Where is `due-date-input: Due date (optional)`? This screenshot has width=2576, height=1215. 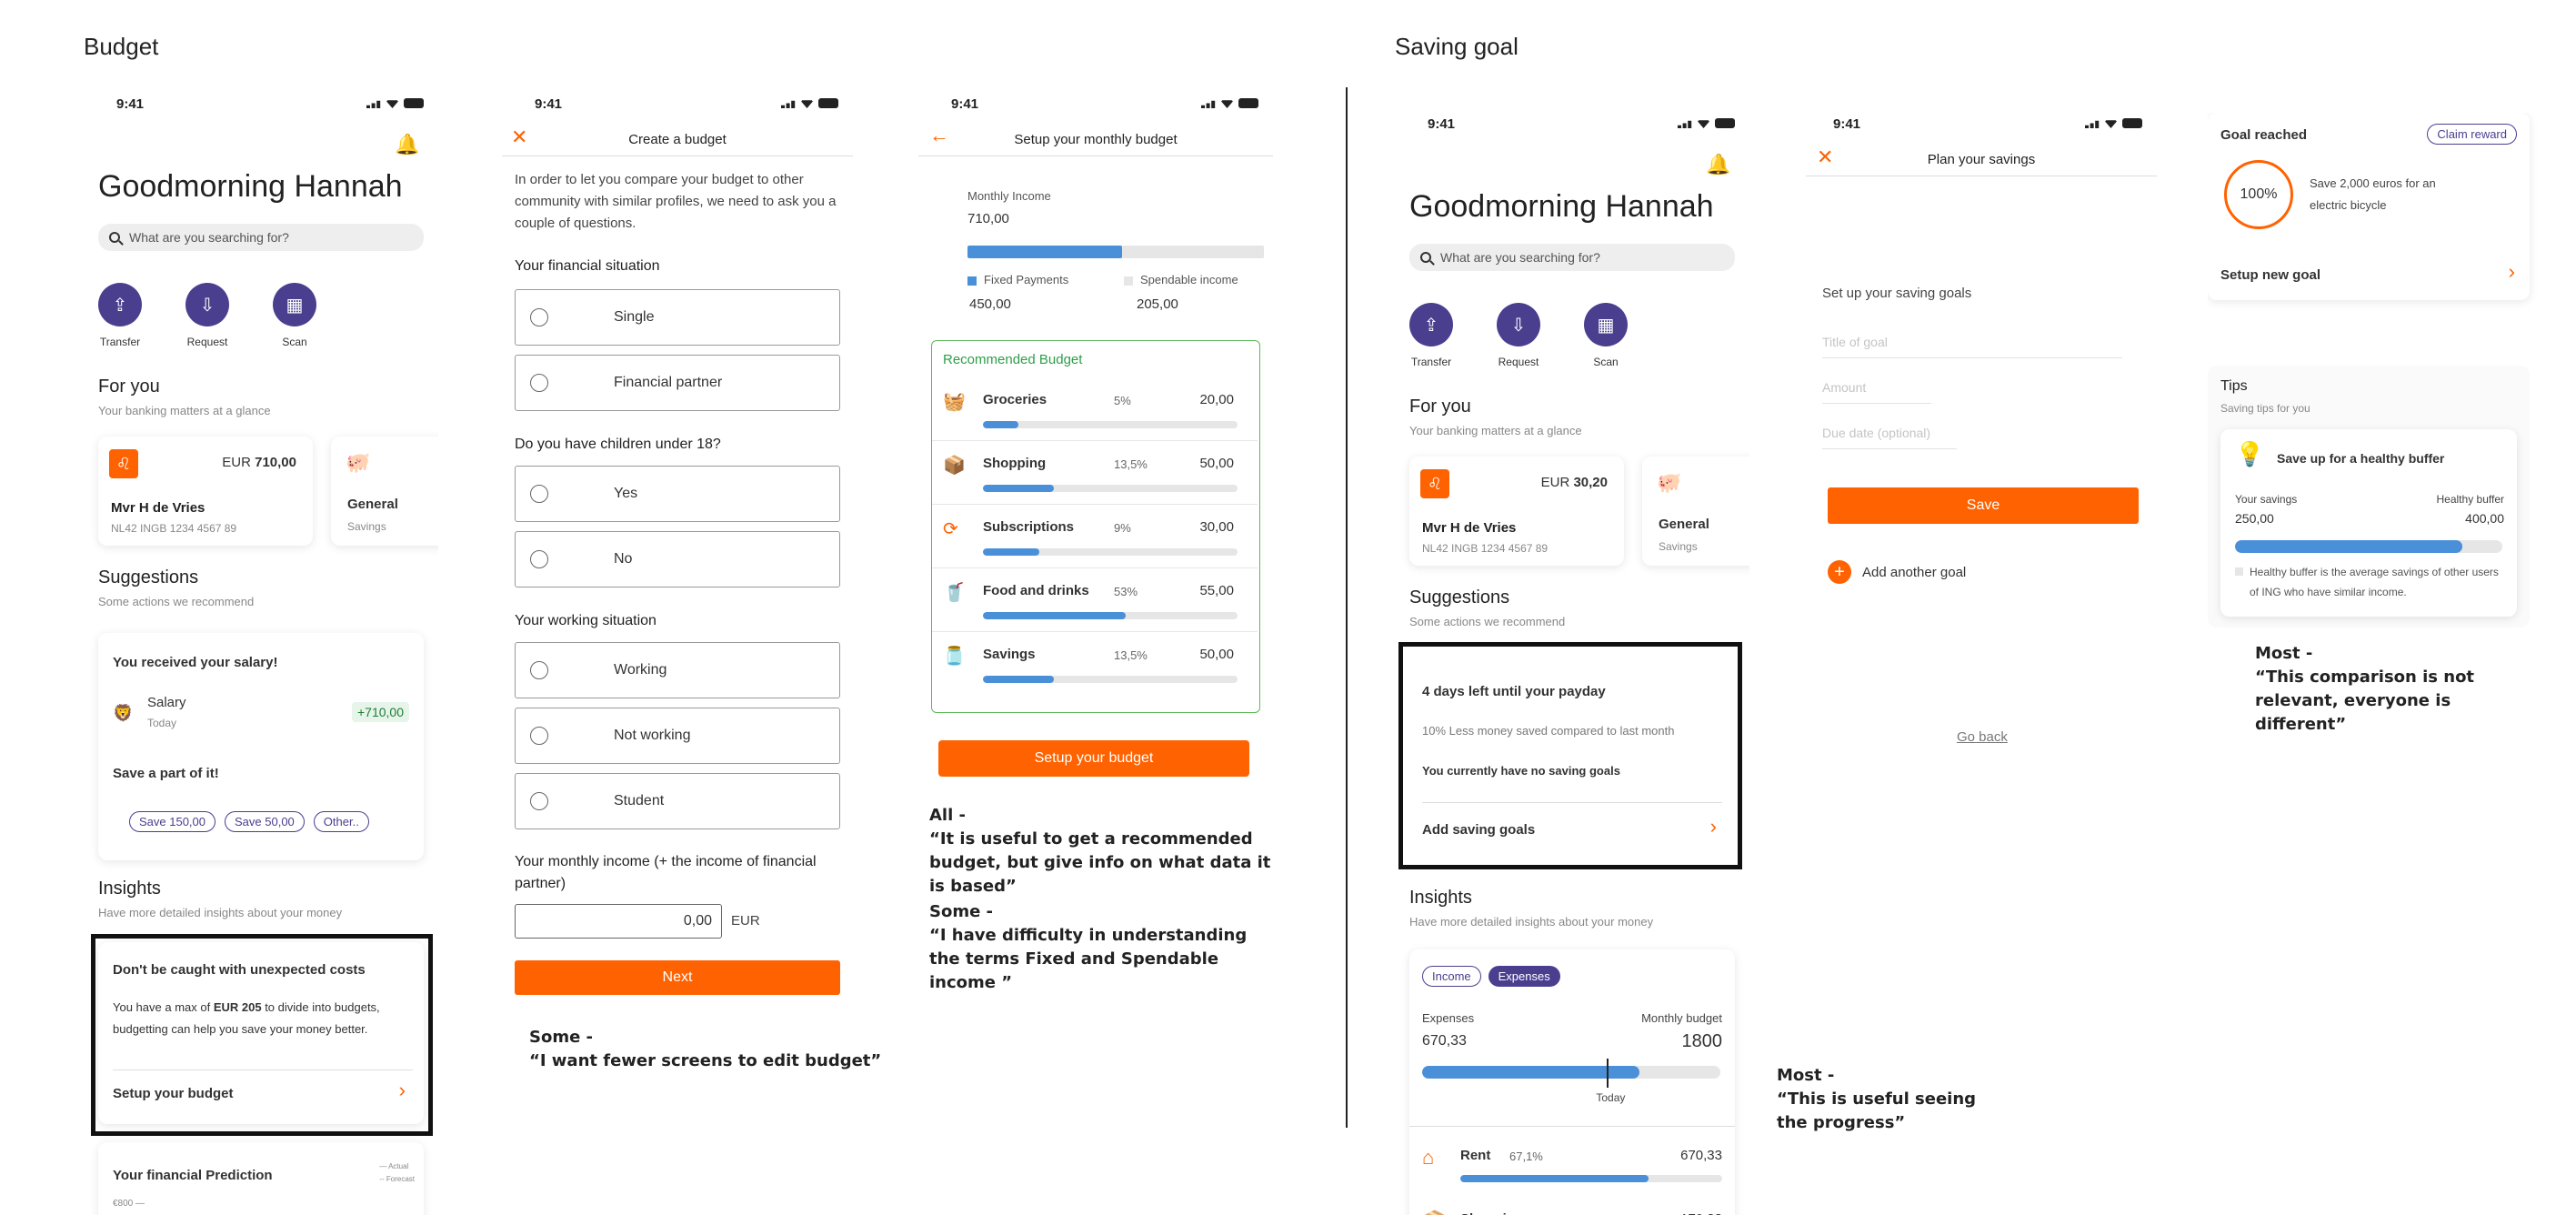 due-date-input: Due date (optional) is located at coordinates (1890, 437).